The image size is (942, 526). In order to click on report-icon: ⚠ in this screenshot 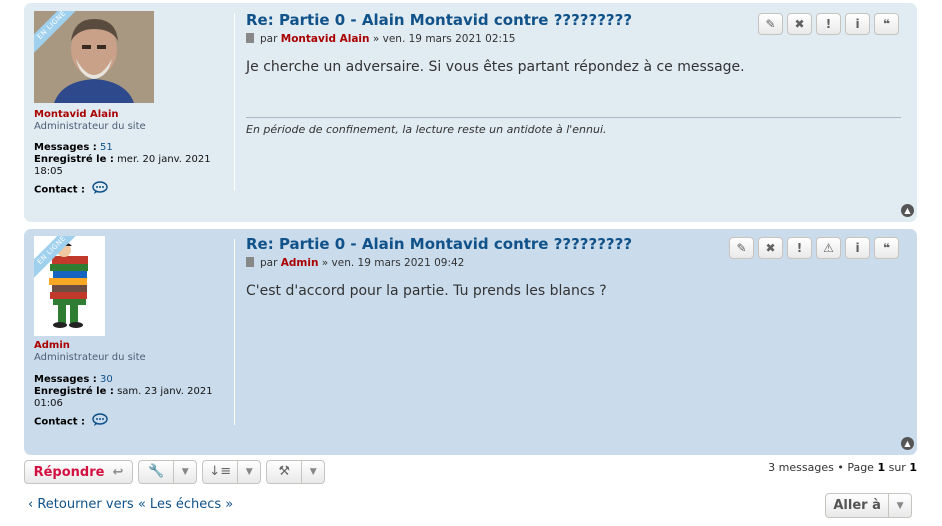, I will do `click(828, 248)`.